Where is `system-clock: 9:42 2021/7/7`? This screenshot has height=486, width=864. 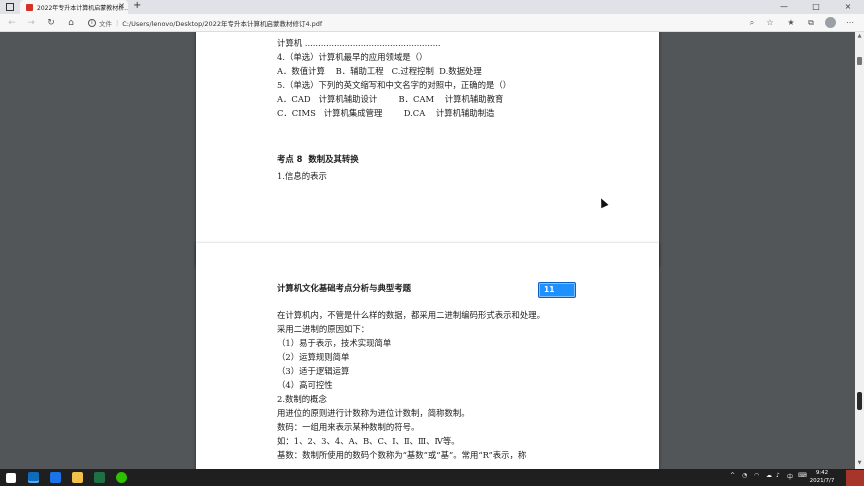
system-clock: 9:42 2021/7/7 is located at coordinates (822, 477).